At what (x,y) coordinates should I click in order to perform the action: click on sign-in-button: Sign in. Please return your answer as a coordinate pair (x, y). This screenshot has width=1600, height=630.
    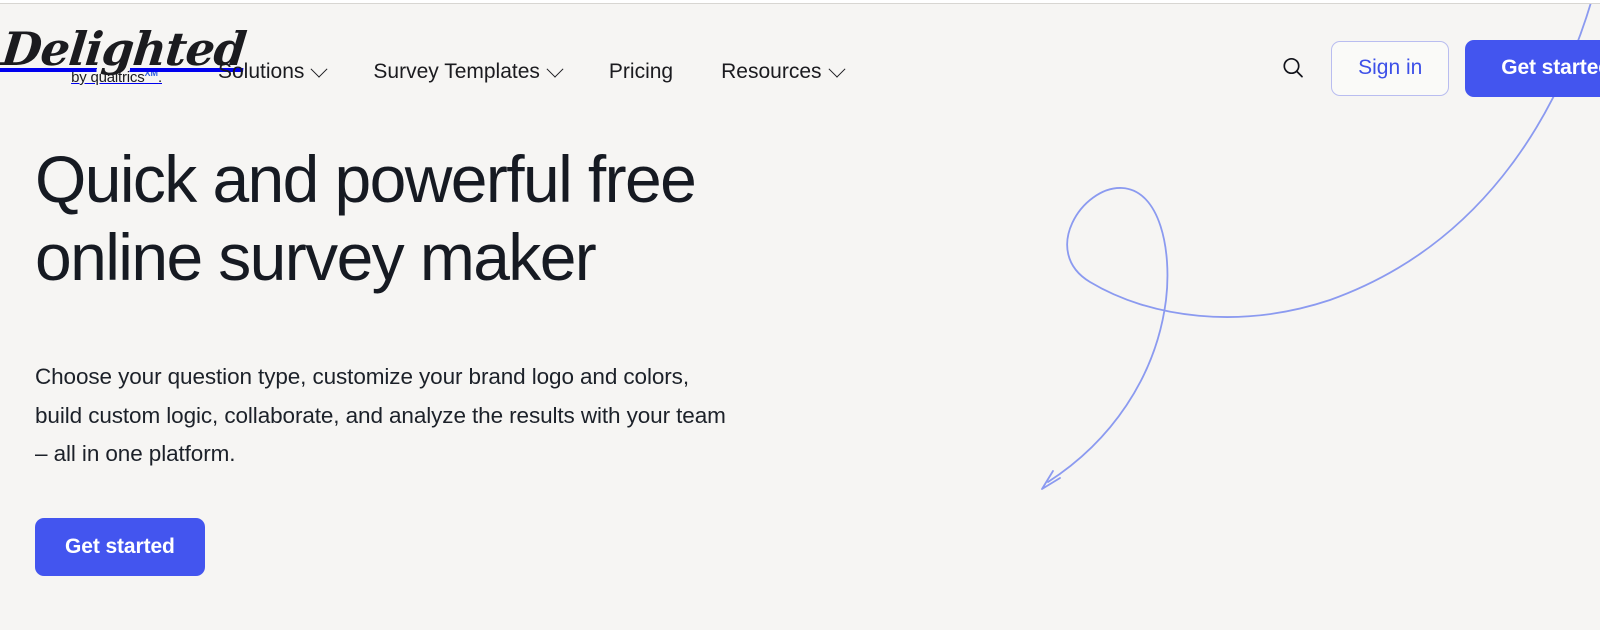
    Looking at the image, I should click on (1390, 68).